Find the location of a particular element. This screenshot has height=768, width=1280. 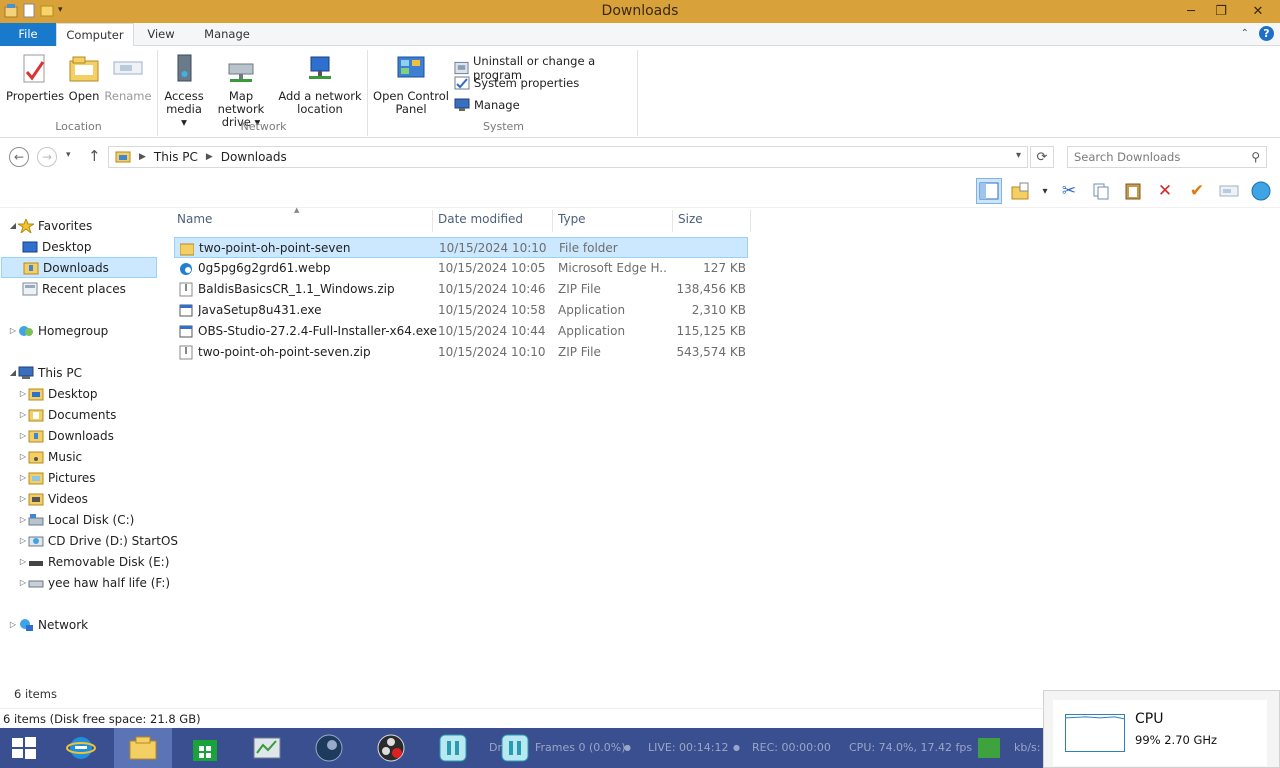

taskbar-task-manager is located at coordinates (267, 748).